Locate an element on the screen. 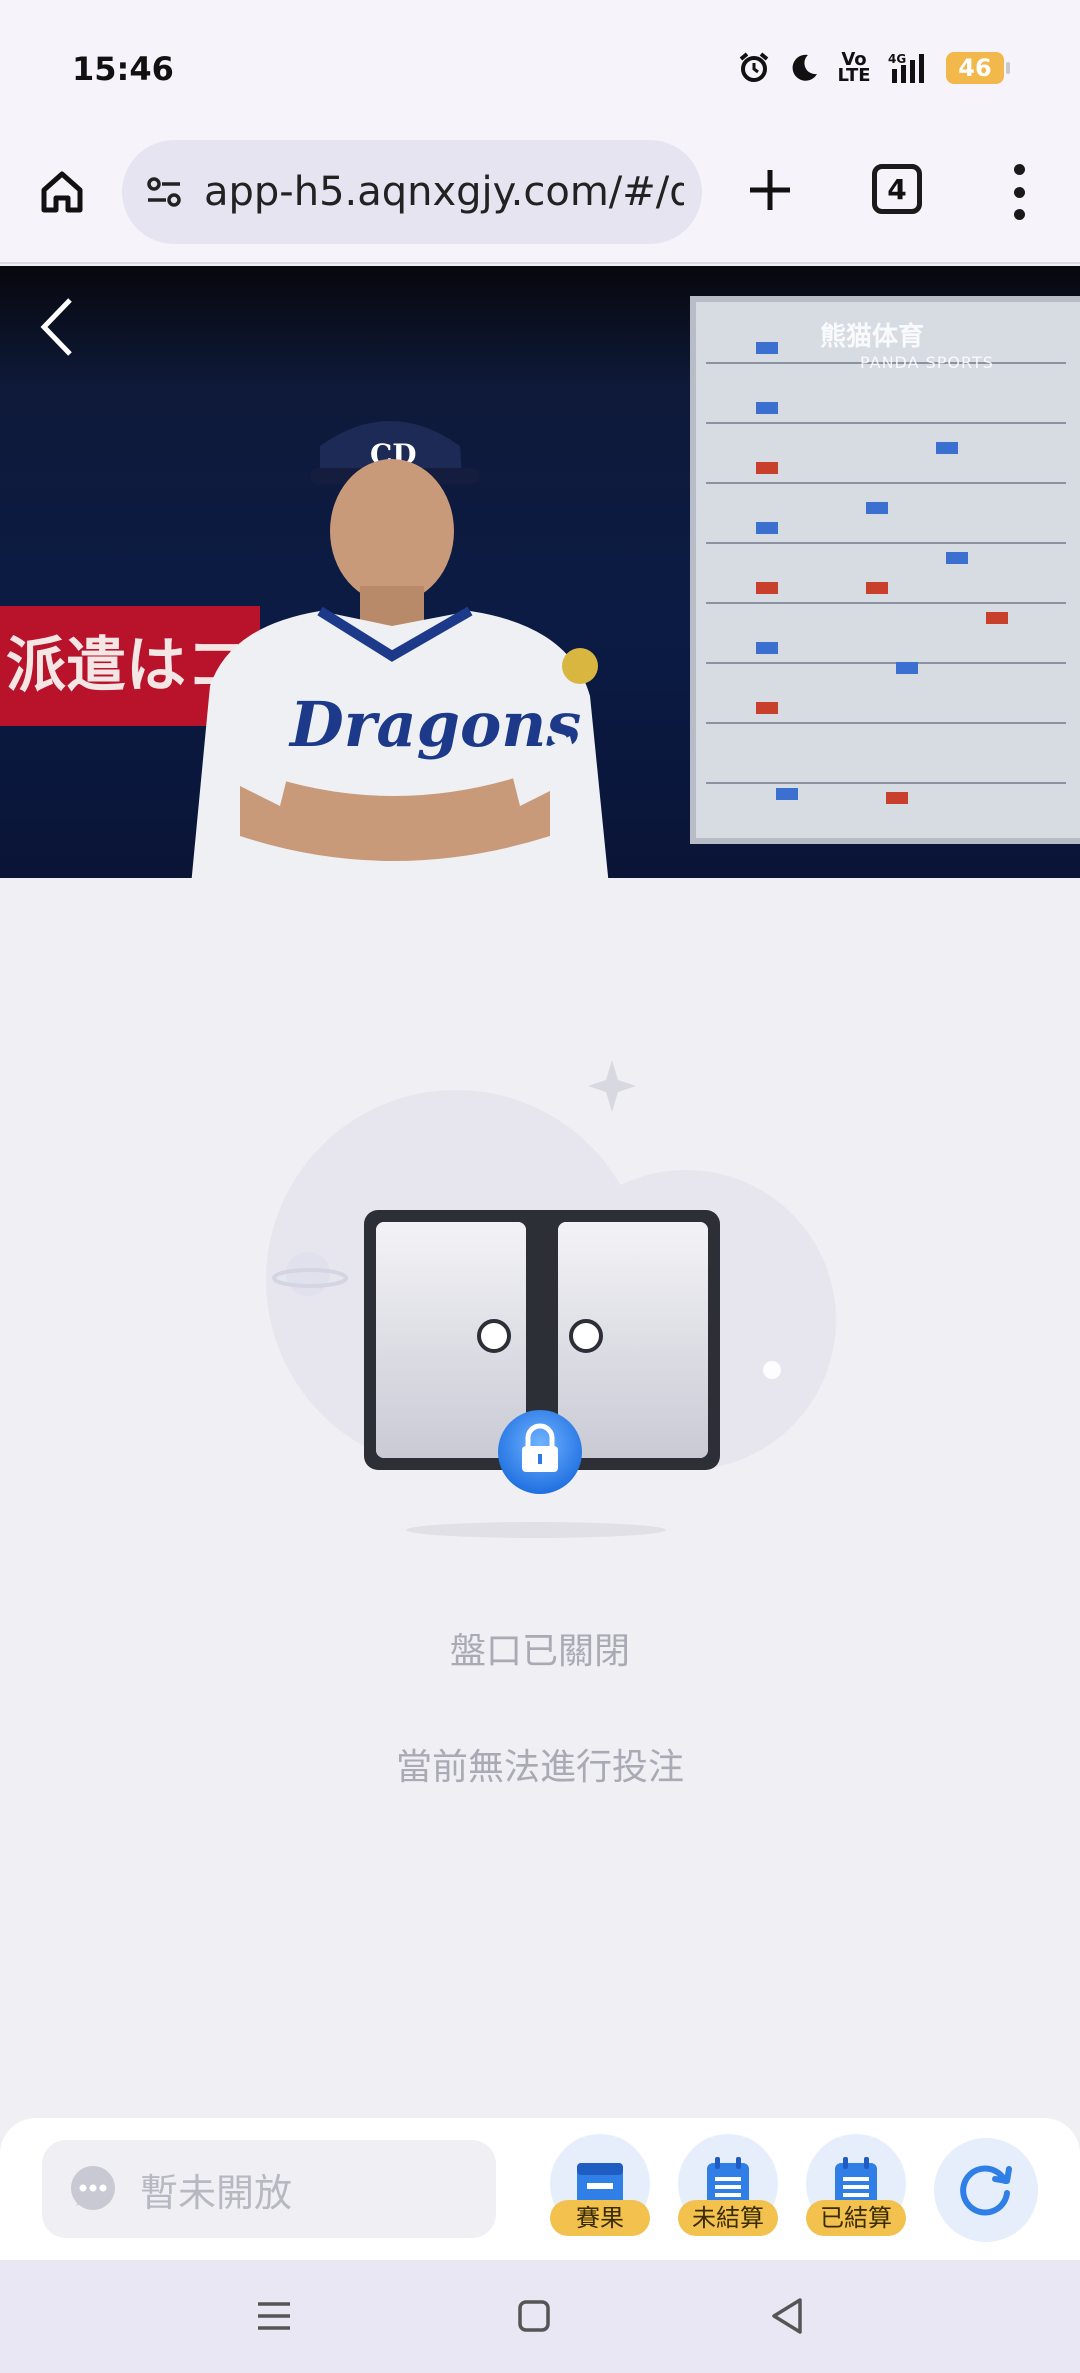  results-label: 賽果 is located at coordinates (600, 2218).